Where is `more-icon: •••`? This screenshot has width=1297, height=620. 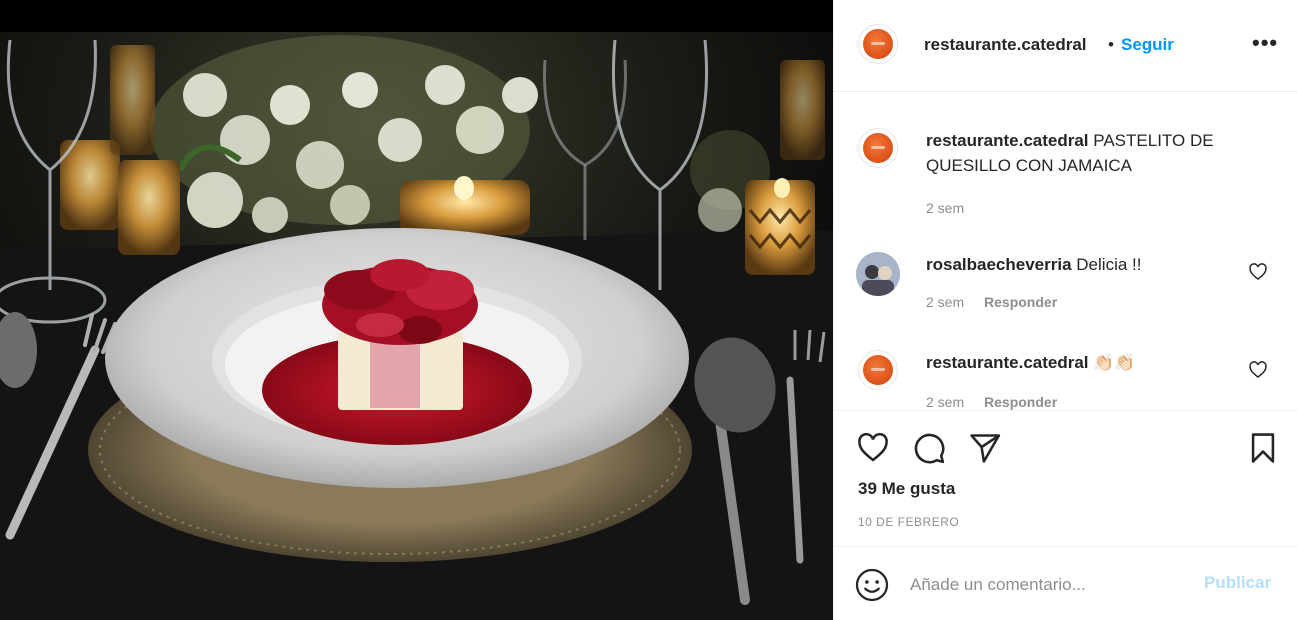
more-icon: ••• is located at coordinates (1265, 43).